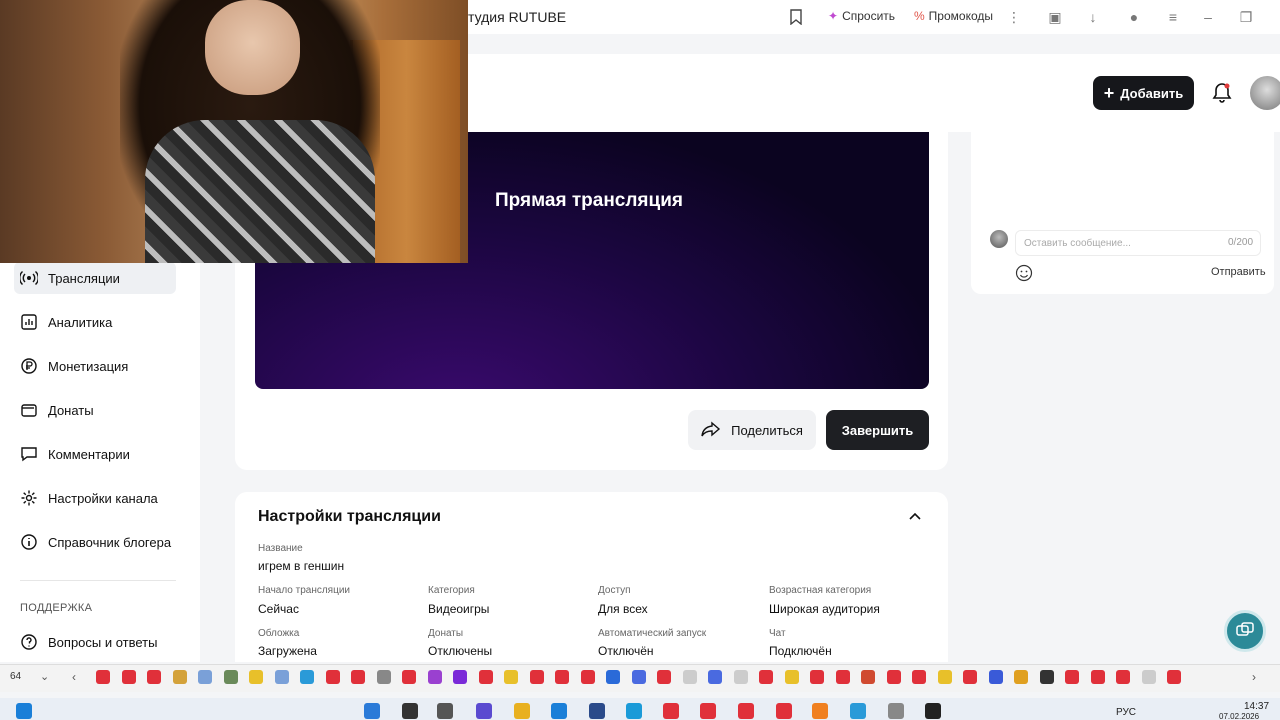 This screenshot has width=1280, height=720. I want to click on sidebar-item-donations: Донаты, so click(95, 410).